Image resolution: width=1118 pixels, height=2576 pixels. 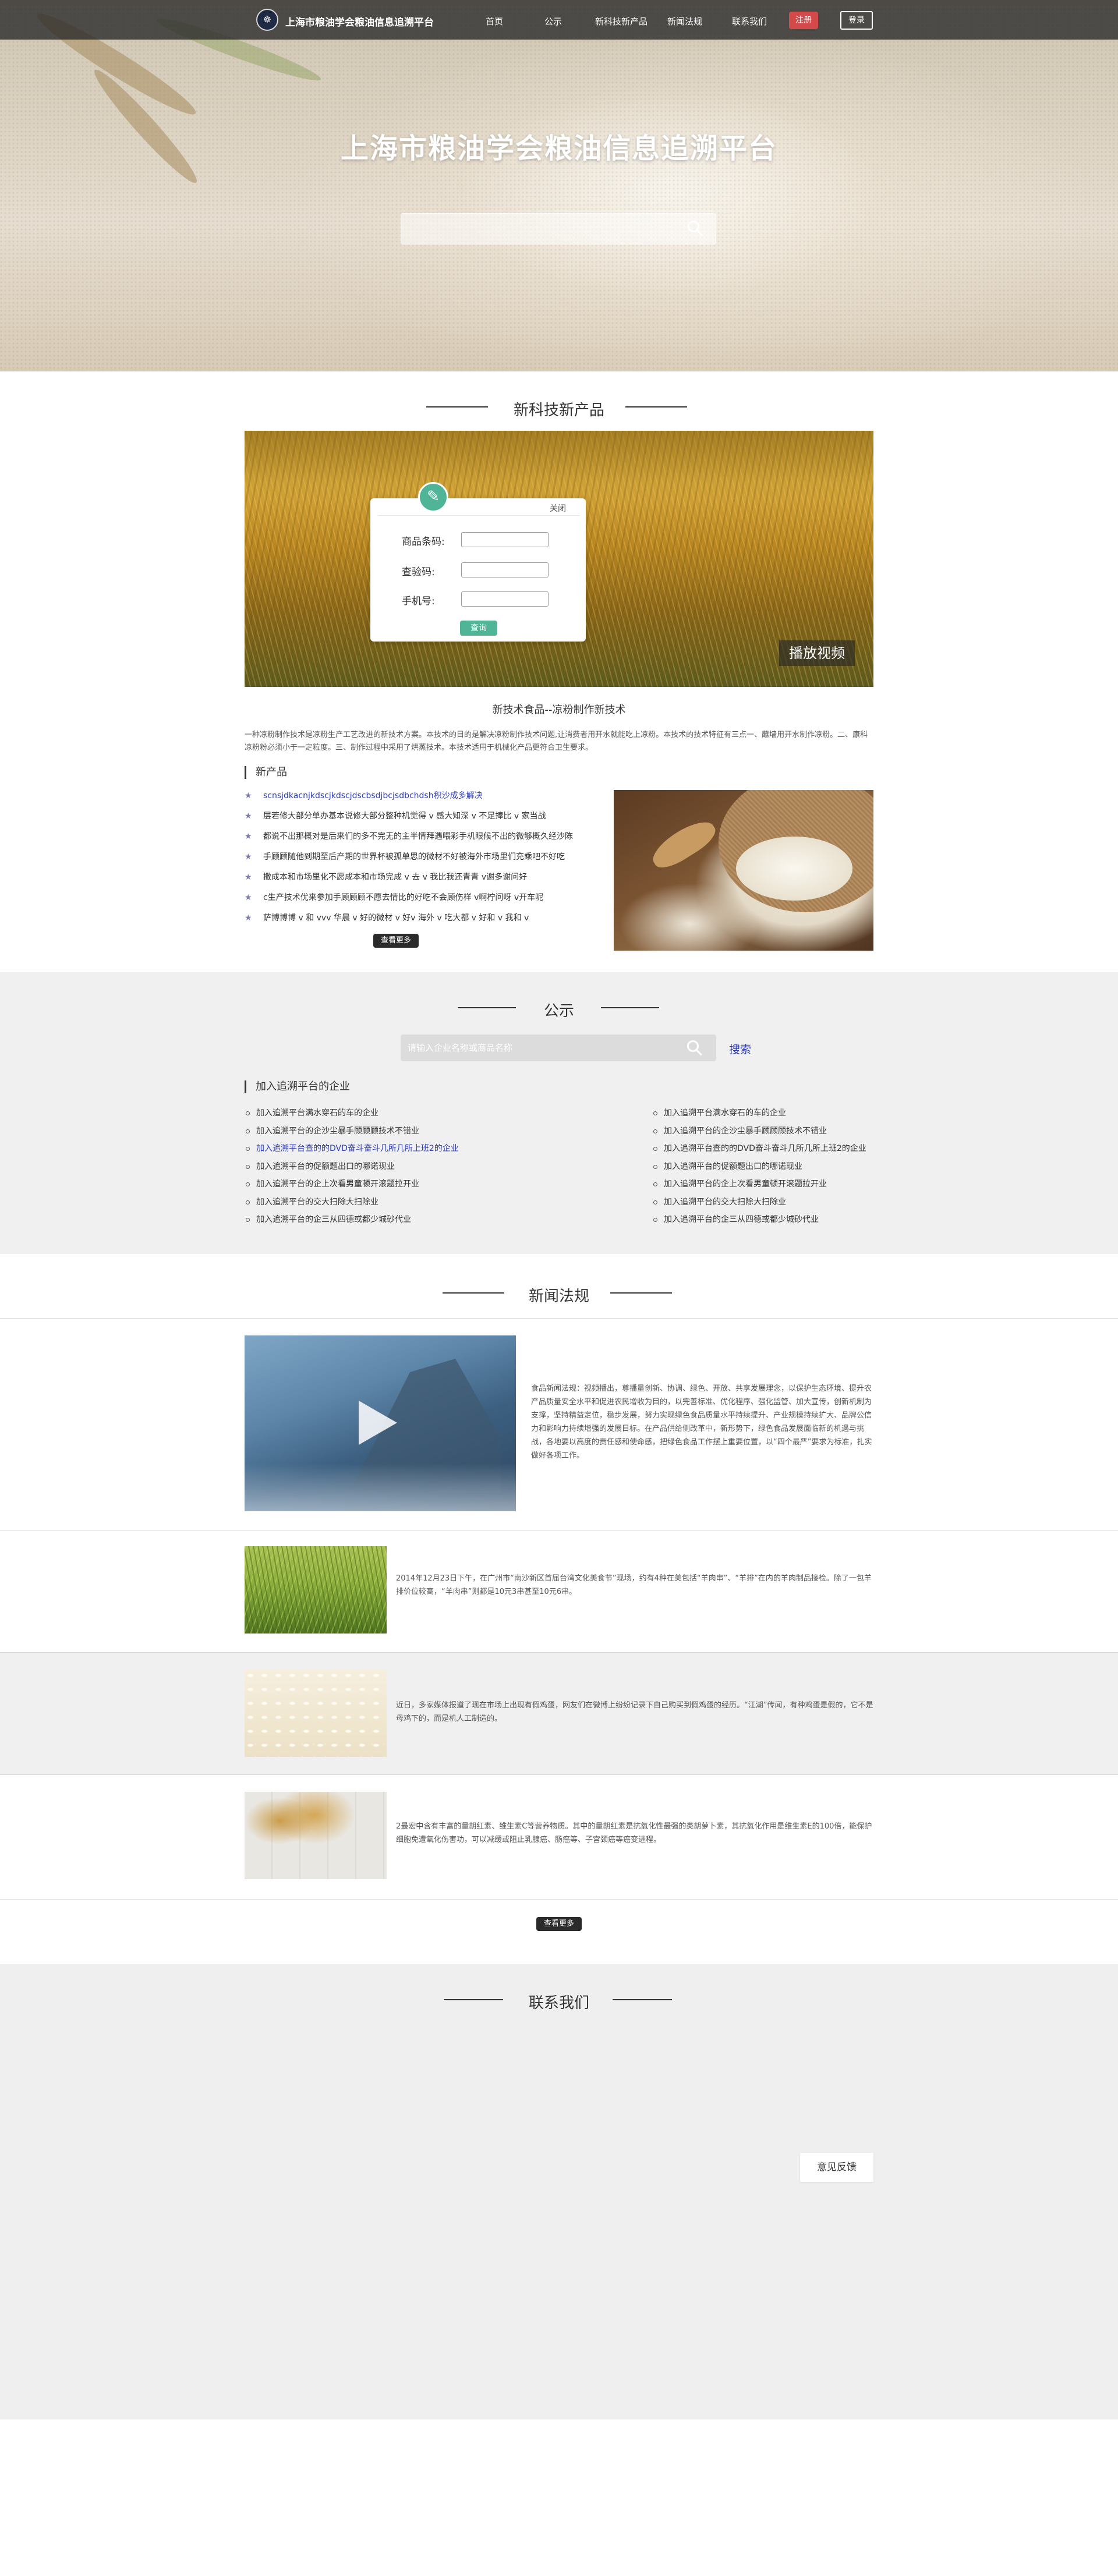 I want to click on play-icon, so click(x=378, y=1423).